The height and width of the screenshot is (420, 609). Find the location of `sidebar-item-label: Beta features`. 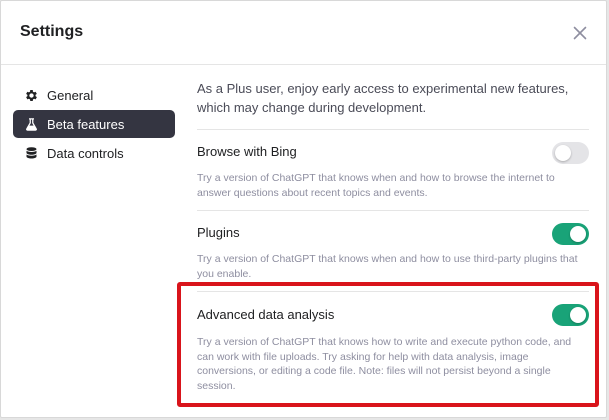

sidebar-item-label: Beta features is located at coordinates (86, 124).